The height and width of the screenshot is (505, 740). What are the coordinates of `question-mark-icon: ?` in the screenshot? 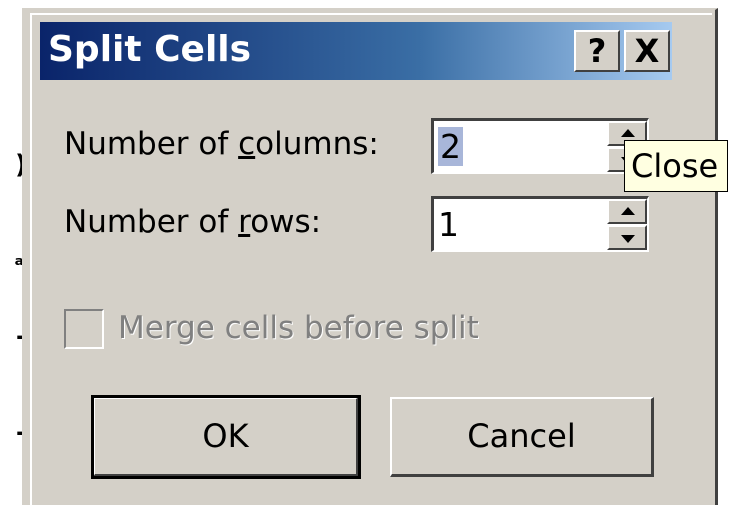 It's located at (597, 51).